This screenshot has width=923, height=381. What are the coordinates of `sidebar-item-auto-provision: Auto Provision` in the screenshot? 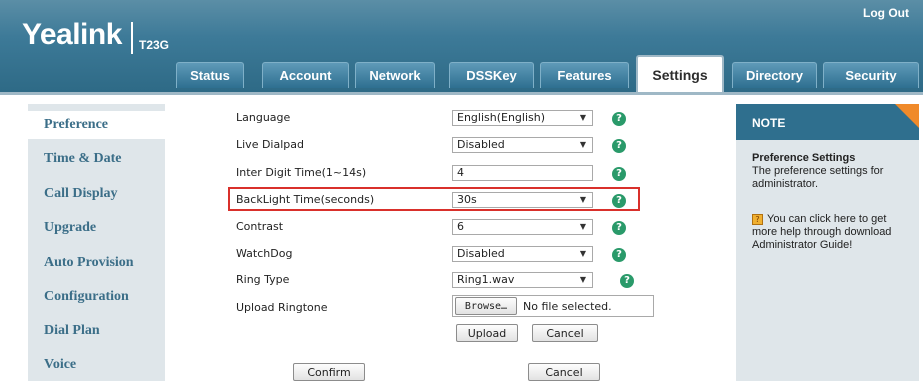 It's located at (89, 263).